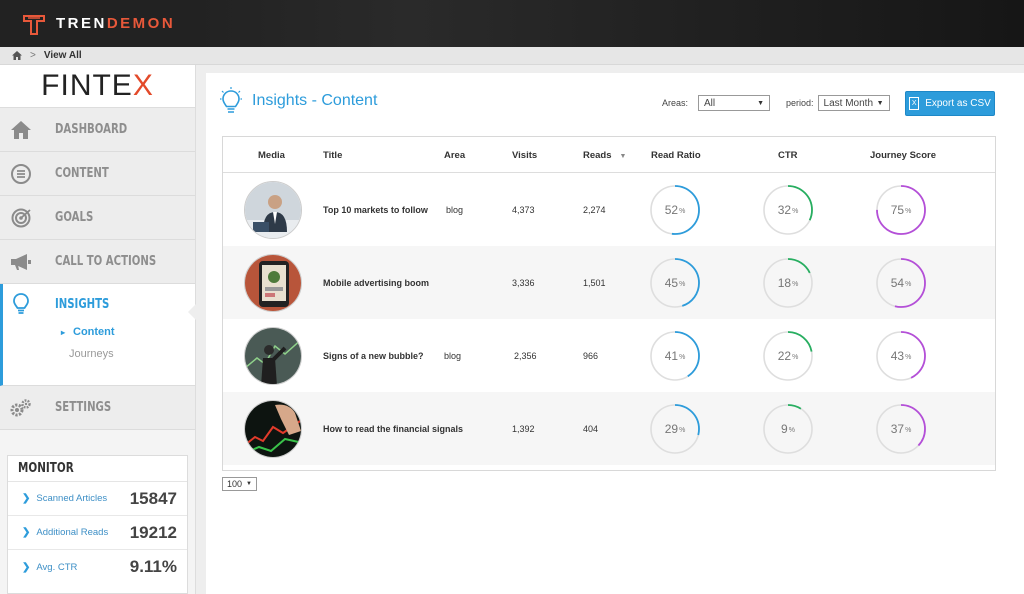 This screenshot has height=594, width=1024. I want to click on logo-text-demon: DEMON, so click(141, 23).